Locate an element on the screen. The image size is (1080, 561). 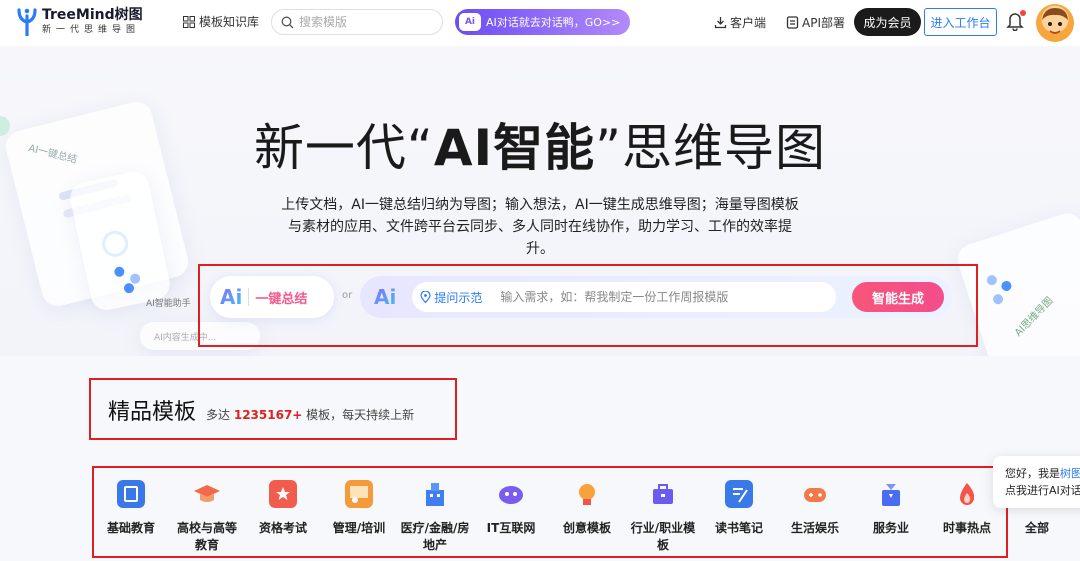
category-service-industry: 服务业 is located at coordinates (891, 515).